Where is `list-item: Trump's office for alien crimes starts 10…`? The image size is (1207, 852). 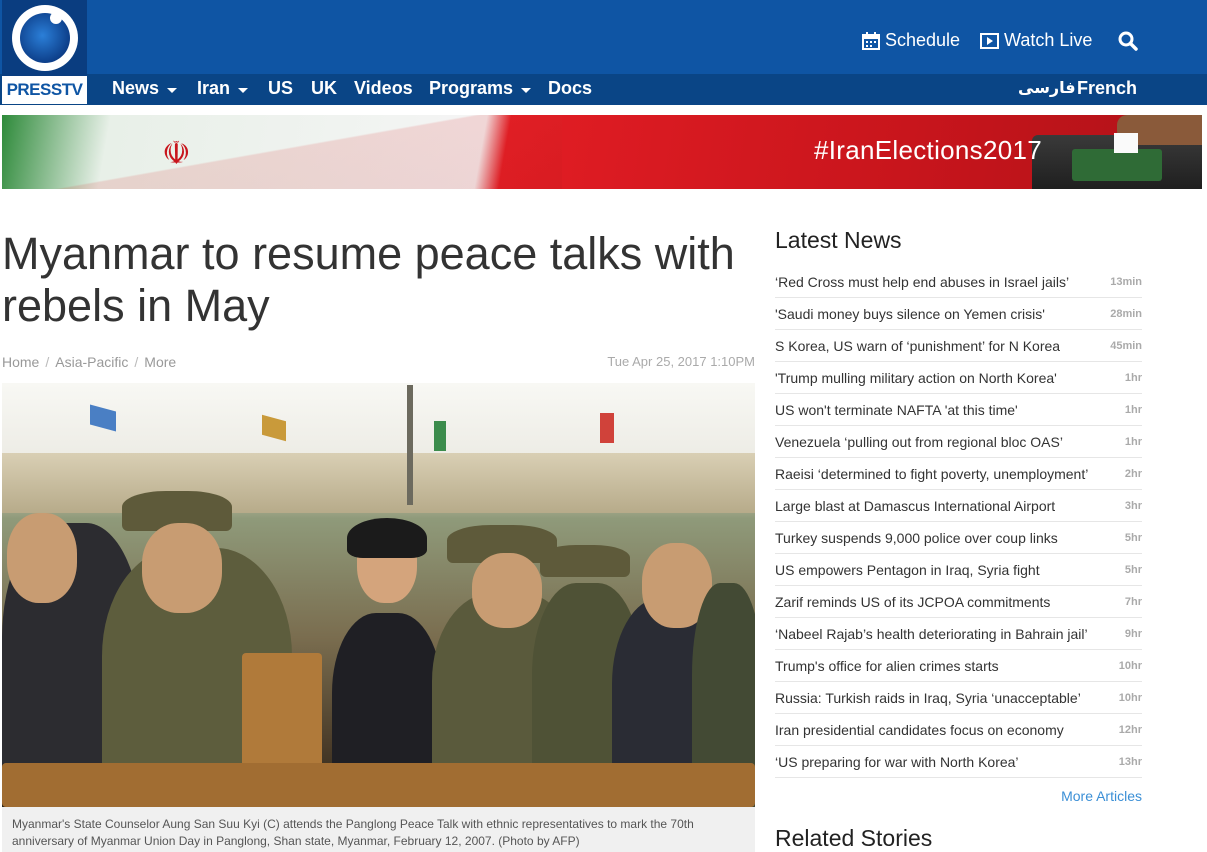
list-item: Trump's office for alien crimes starts 10… is located at coordinates (958, 666).